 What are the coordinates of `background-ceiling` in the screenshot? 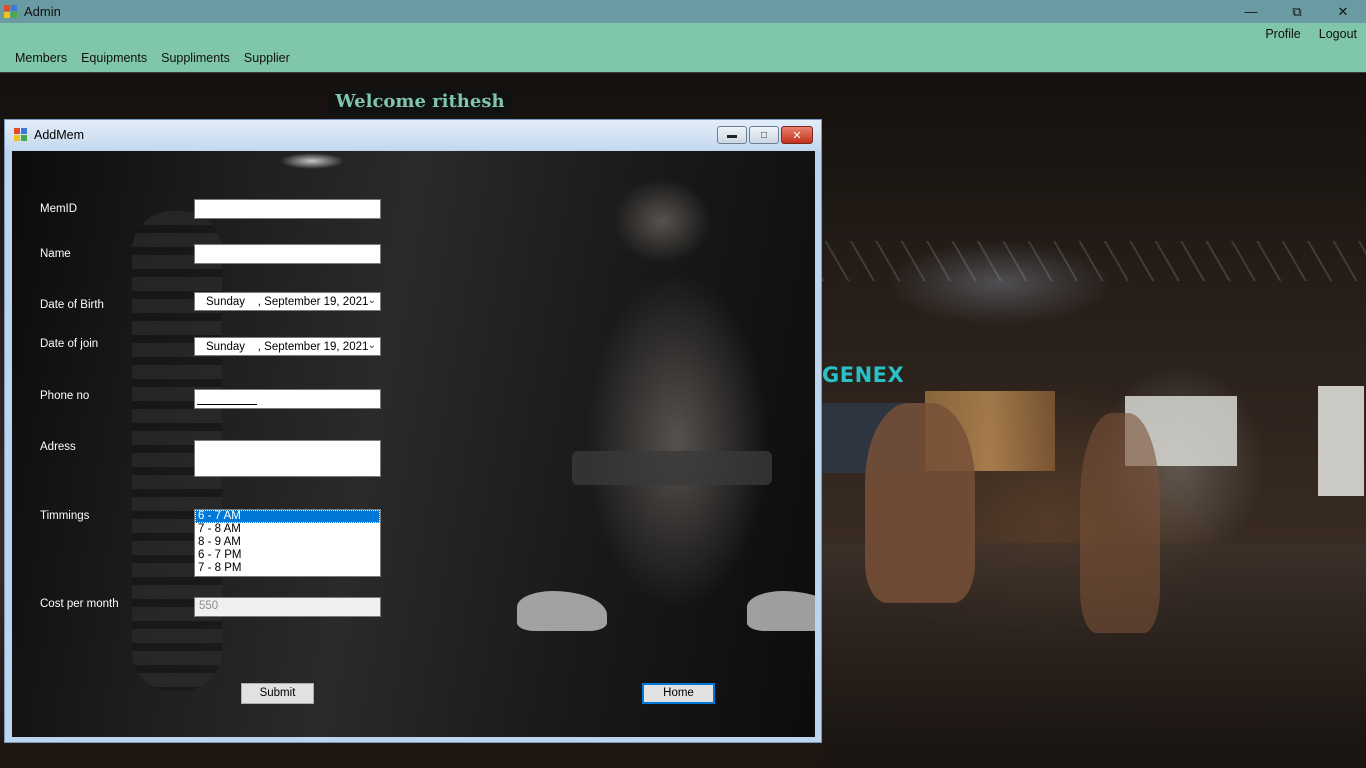 It's located at (1094, 261).